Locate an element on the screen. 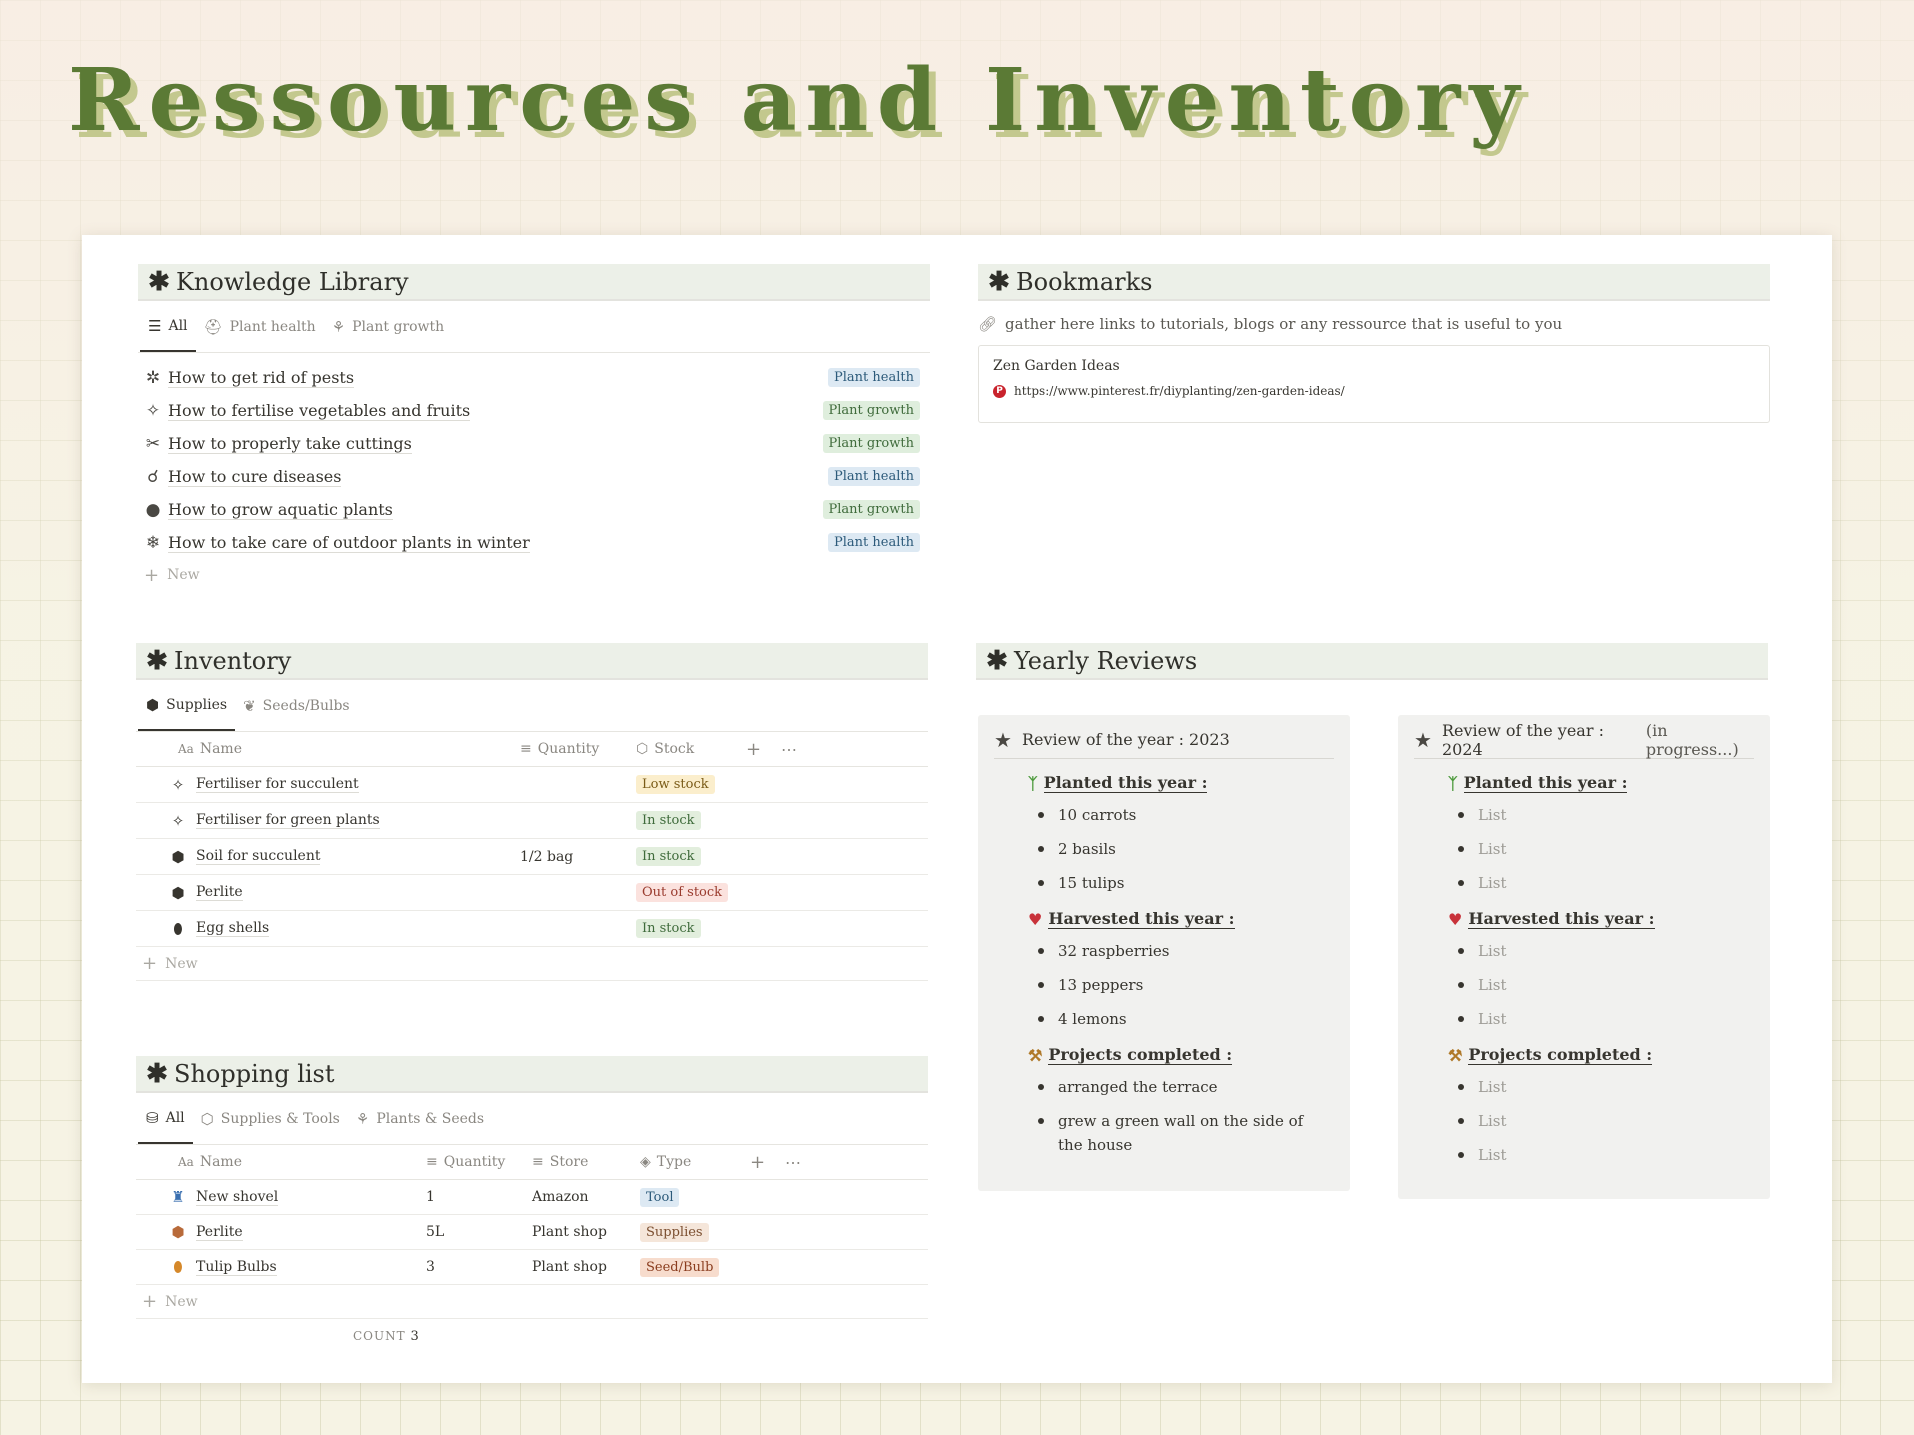  tab-all: ☰ All is located at coordinates (168, 332).